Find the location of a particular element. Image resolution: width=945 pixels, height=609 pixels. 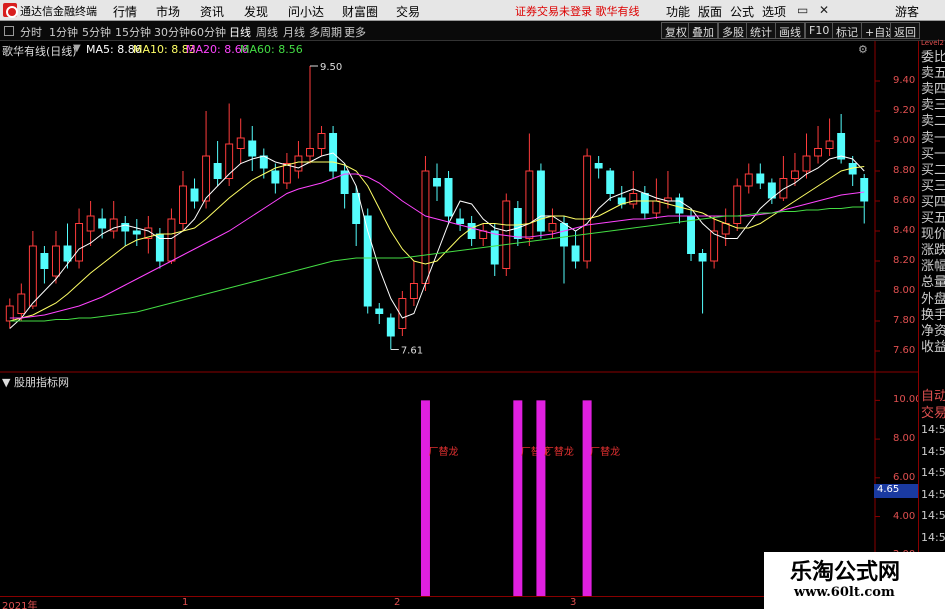

ma60-label: MA60: 8.56 is located at coordinates (271, 49).